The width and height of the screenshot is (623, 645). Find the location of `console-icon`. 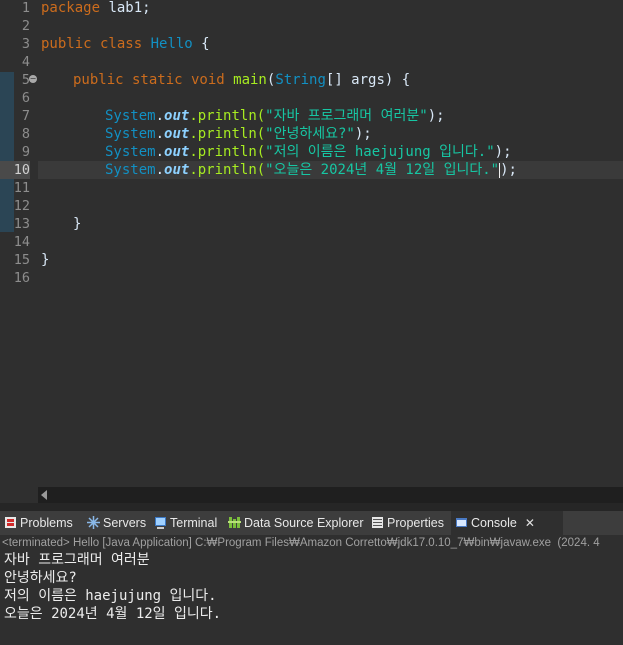

console-icon is located at coordinates (461, 522).